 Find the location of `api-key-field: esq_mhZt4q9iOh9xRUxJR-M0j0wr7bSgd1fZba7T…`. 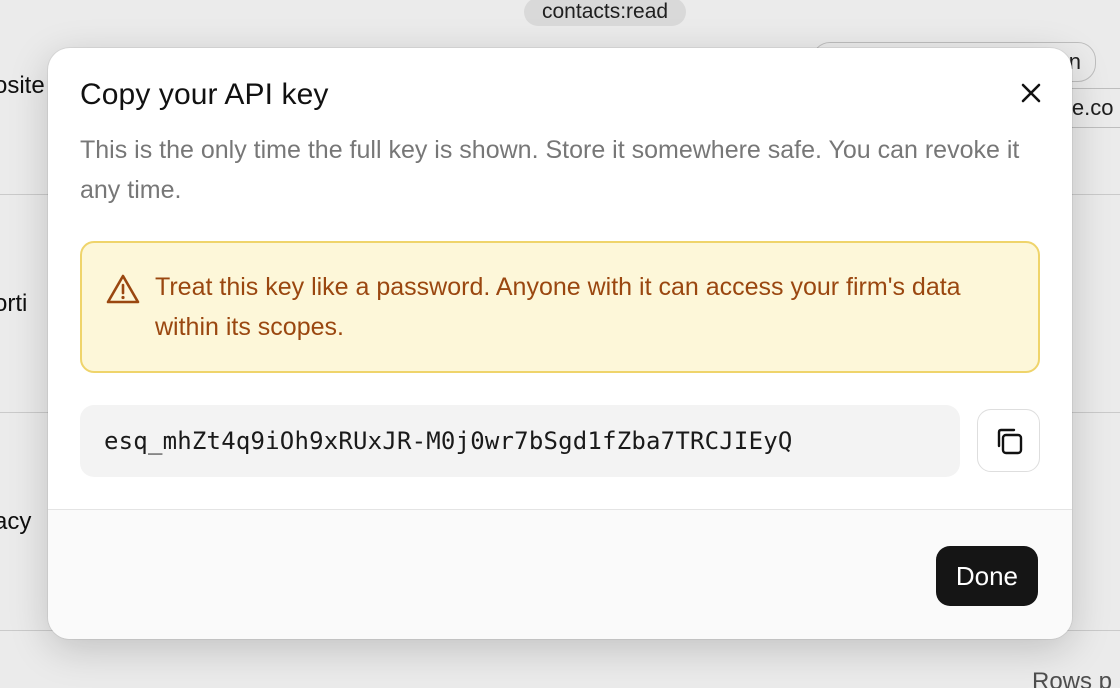

api-key-field: esq_mhZt4q9iOh9xRUxJR-M0j0wr7bSgd1fZba7T… is located at coordinates (520, 441).